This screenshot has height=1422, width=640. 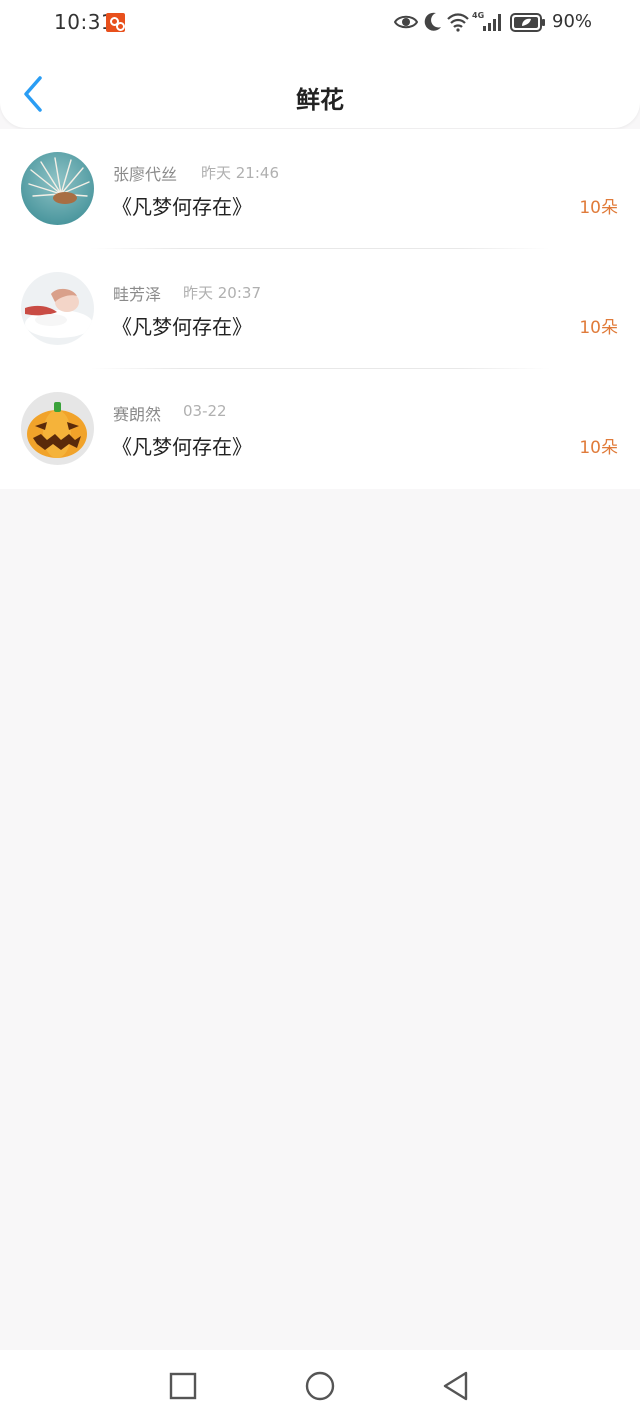 I want to click on recent-apps-button, so click(x=183, y=1386).